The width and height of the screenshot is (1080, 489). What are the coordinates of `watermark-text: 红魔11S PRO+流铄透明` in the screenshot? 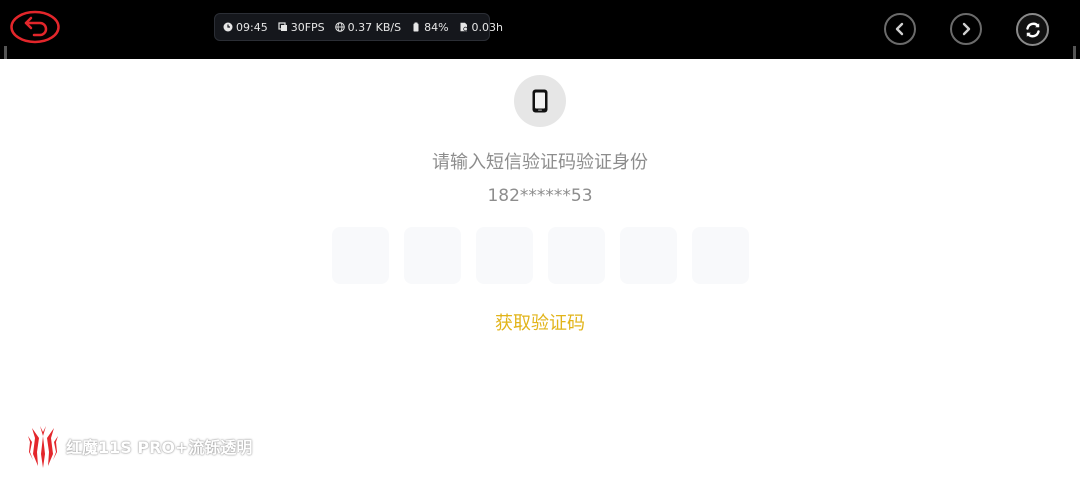 It's located at (159, 447).